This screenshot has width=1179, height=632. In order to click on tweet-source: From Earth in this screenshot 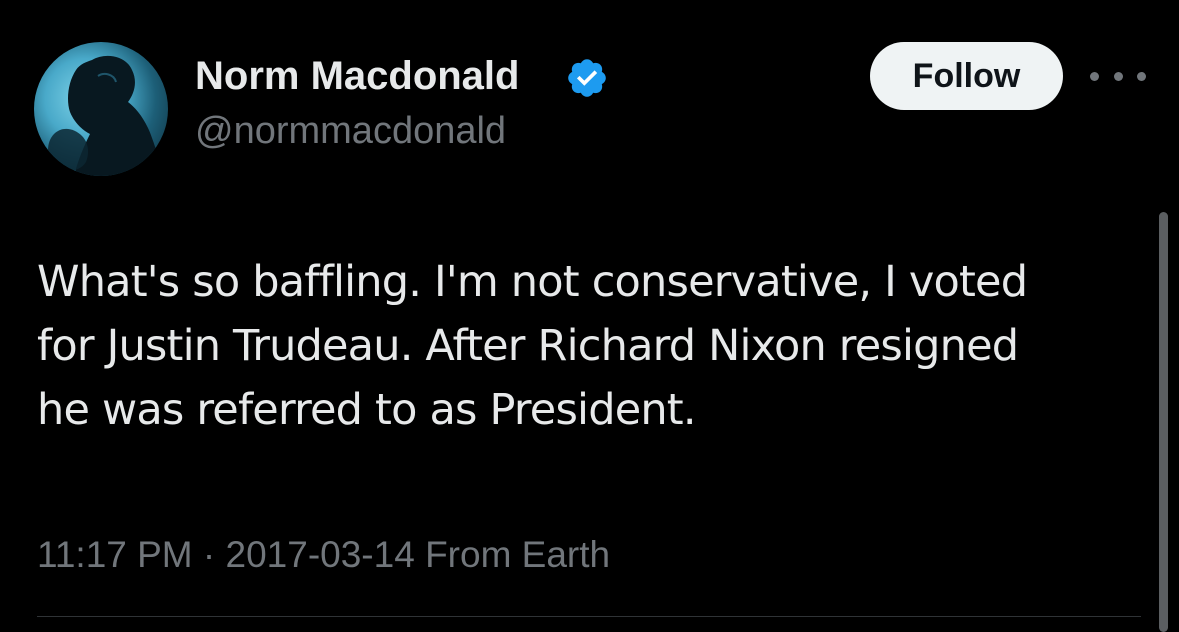, I will do `click(518, 554)`.